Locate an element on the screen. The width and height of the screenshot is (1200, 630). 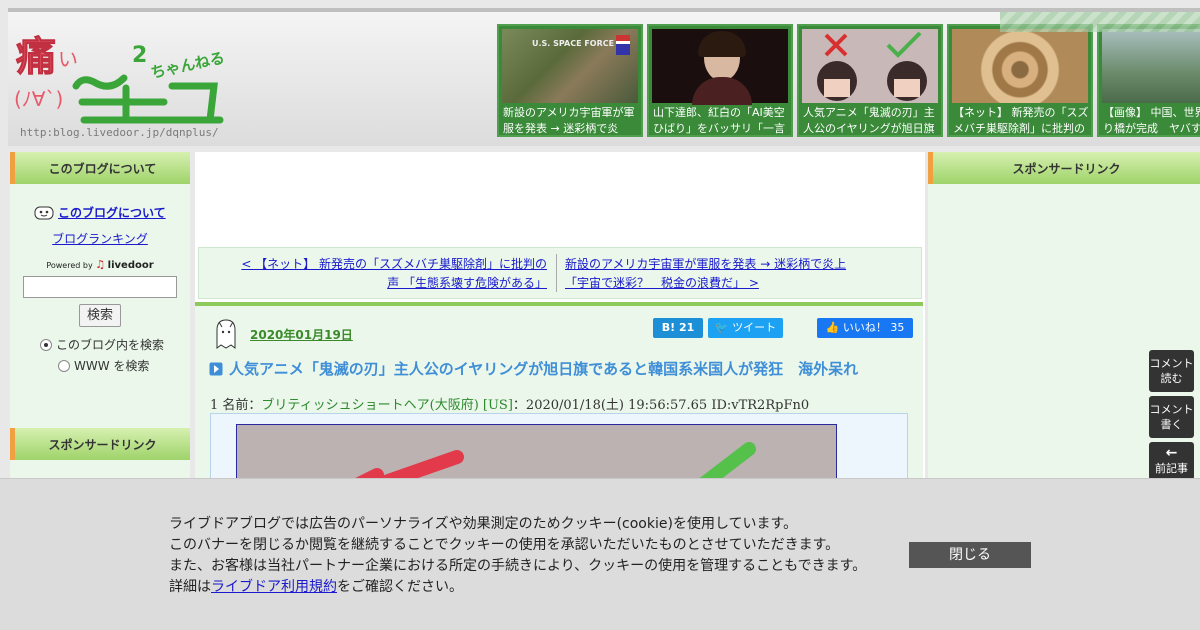
sidebar-heading-about: このブログについて is located at coordinates (100, 168).